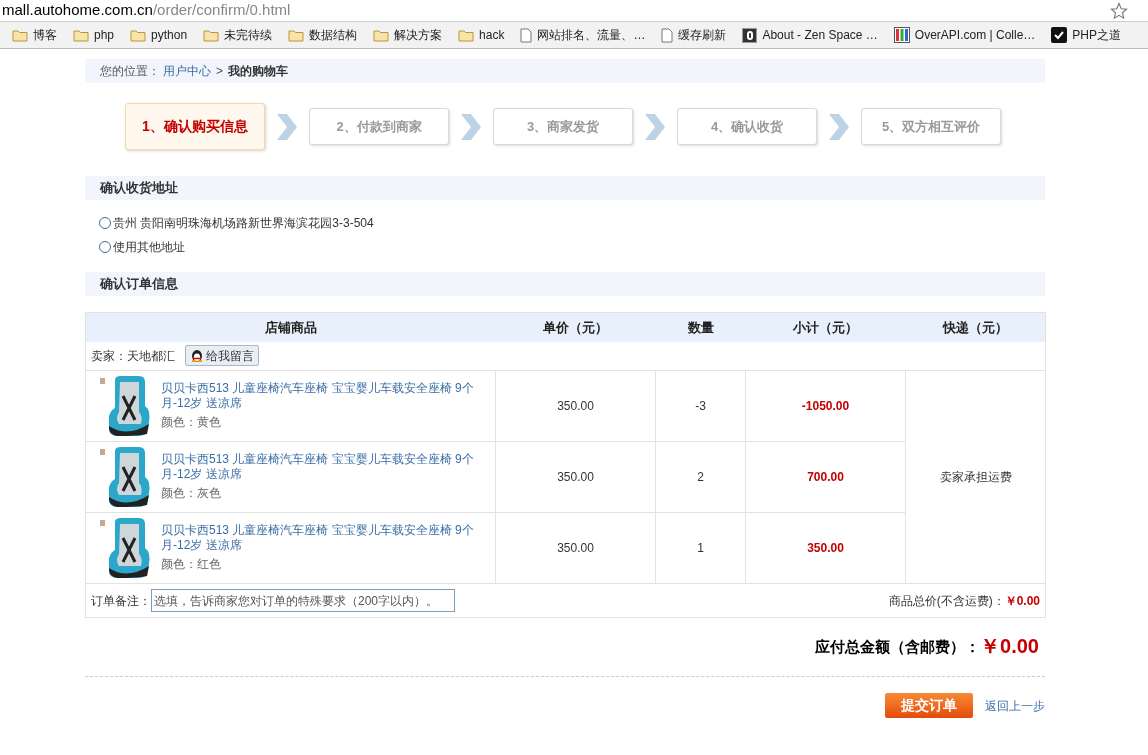 The width and height of the screenshot is (1148, 755). I want to click on step-indicator: 2、付款到商家, so click(379, 126).